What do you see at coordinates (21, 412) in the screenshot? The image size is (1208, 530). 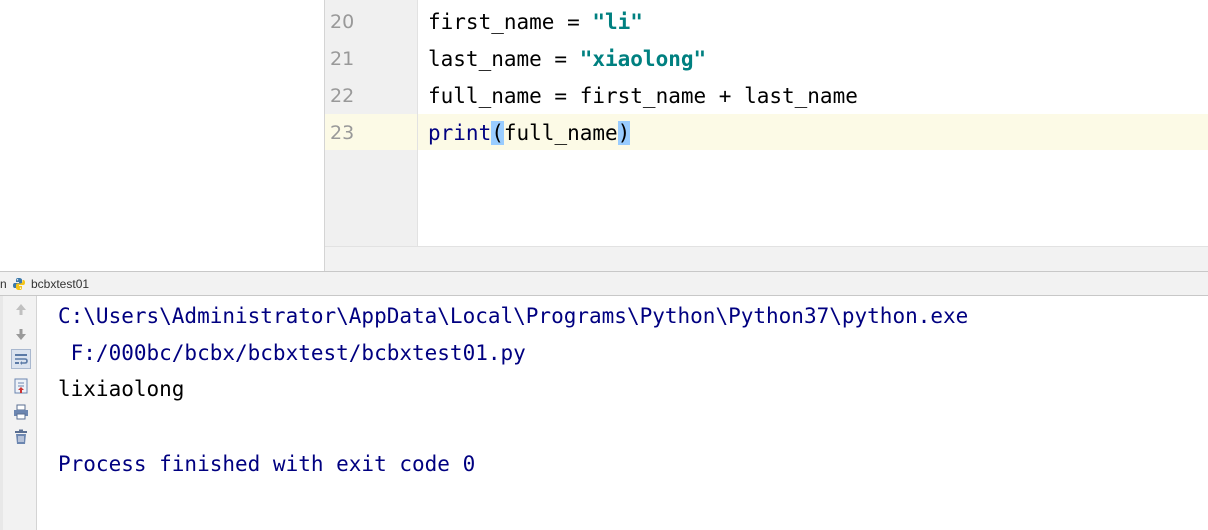 I see `print-icon` at bounding box center [21, 412].